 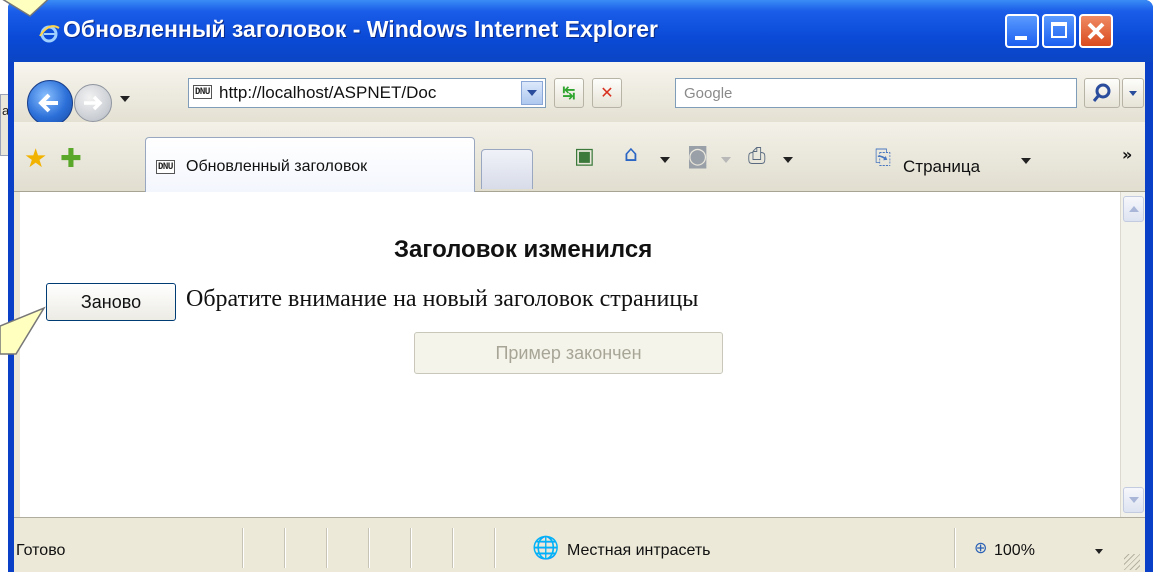 What do you see at coordinates (1133, 209) in the screenshot?
I see `scroll-up-button` at bounding box center [1133, 209].